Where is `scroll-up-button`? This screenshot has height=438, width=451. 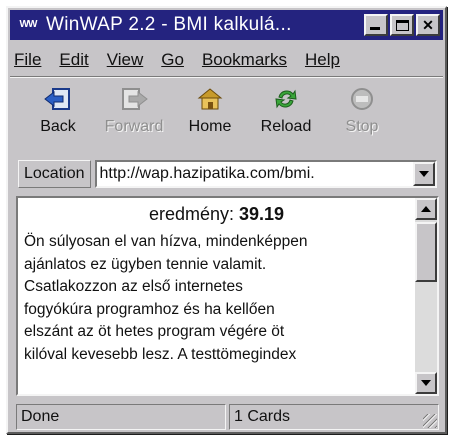 scroll-up-button is located at coordinates (426, 209).